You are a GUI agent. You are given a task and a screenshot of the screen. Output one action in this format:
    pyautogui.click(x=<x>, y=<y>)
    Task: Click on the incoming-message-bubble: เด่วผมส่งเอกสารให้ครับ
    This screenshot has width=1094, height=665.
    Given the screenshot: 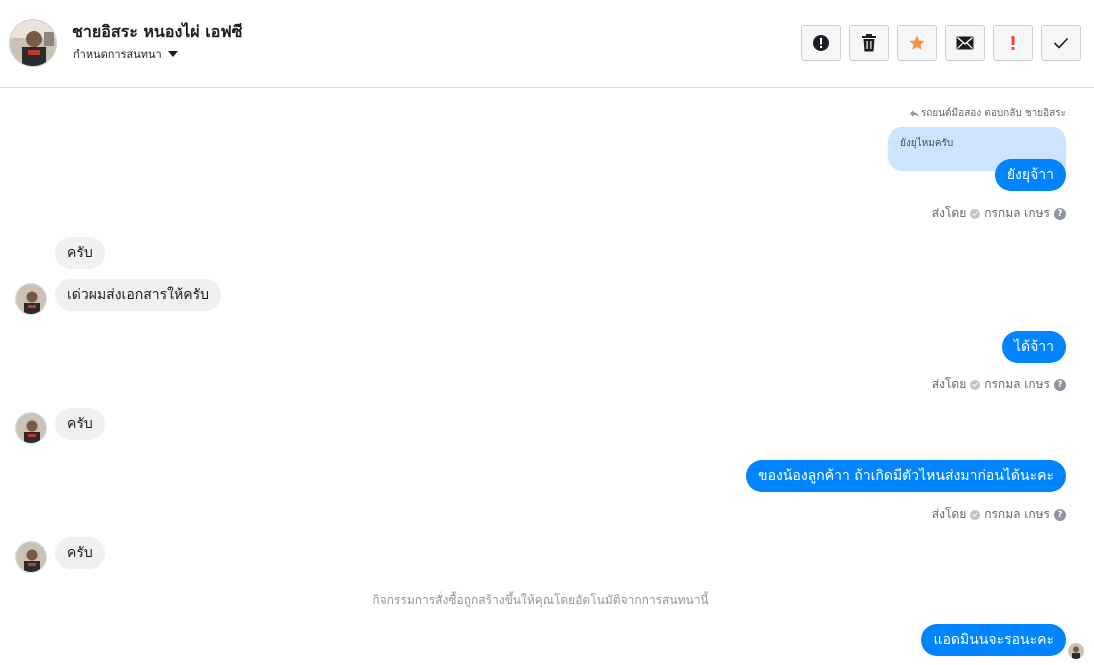 What is the action you would take?
    pyautogui.click(x=138, y=295)
    